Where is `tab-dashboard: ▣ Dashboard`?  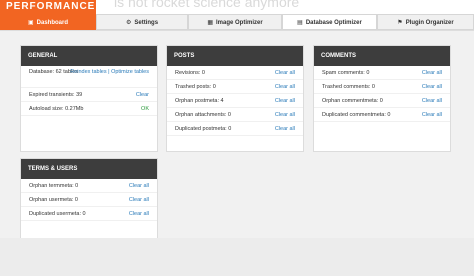 tab-dashboard: ▣ Dashboard is located at coordinates (48, 22).